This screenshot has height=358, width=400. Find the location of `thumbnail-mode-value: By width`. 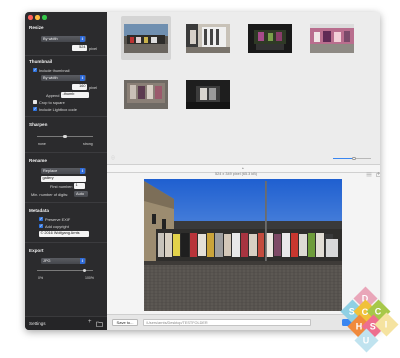

thumbnail-mode-value: By width is located at coordinates (50, 77).